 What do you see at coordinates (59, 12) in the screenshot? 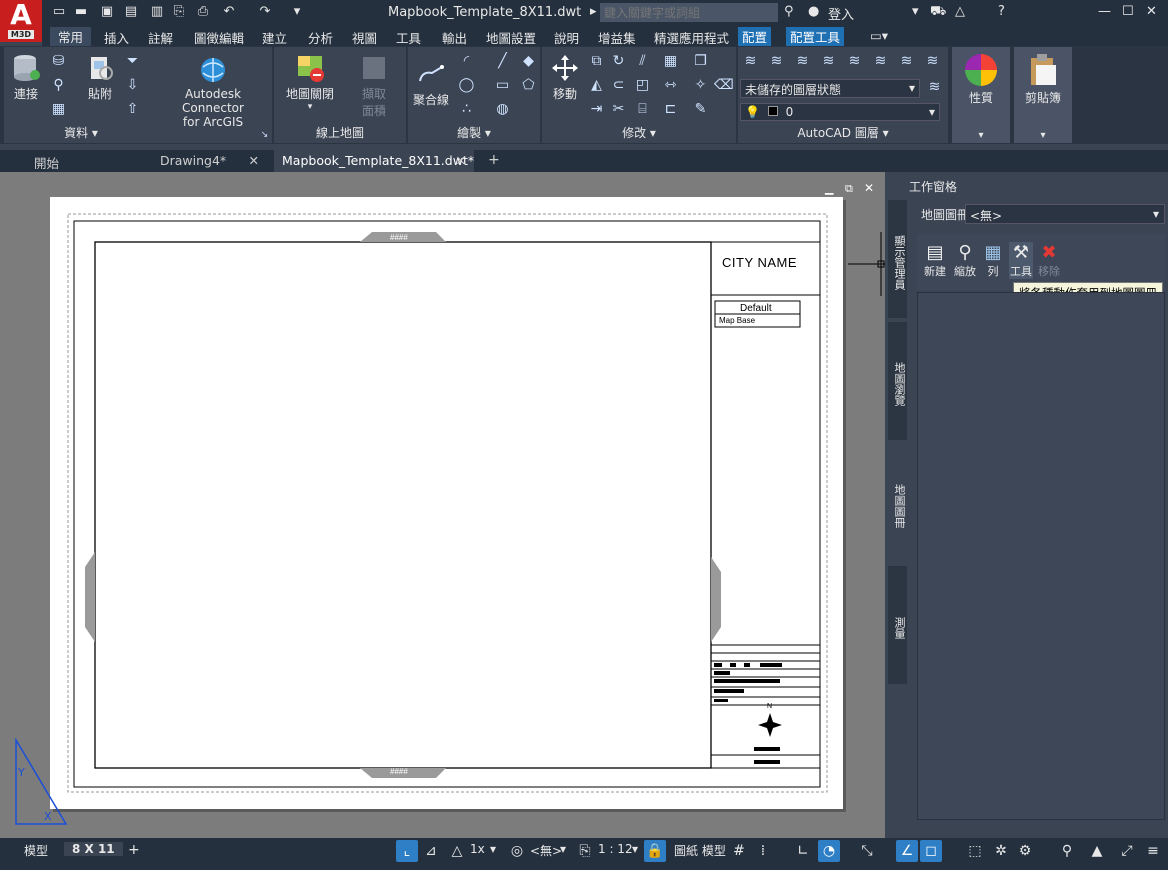
I see `new-icon: ▭` at bounding box center [59, 12].